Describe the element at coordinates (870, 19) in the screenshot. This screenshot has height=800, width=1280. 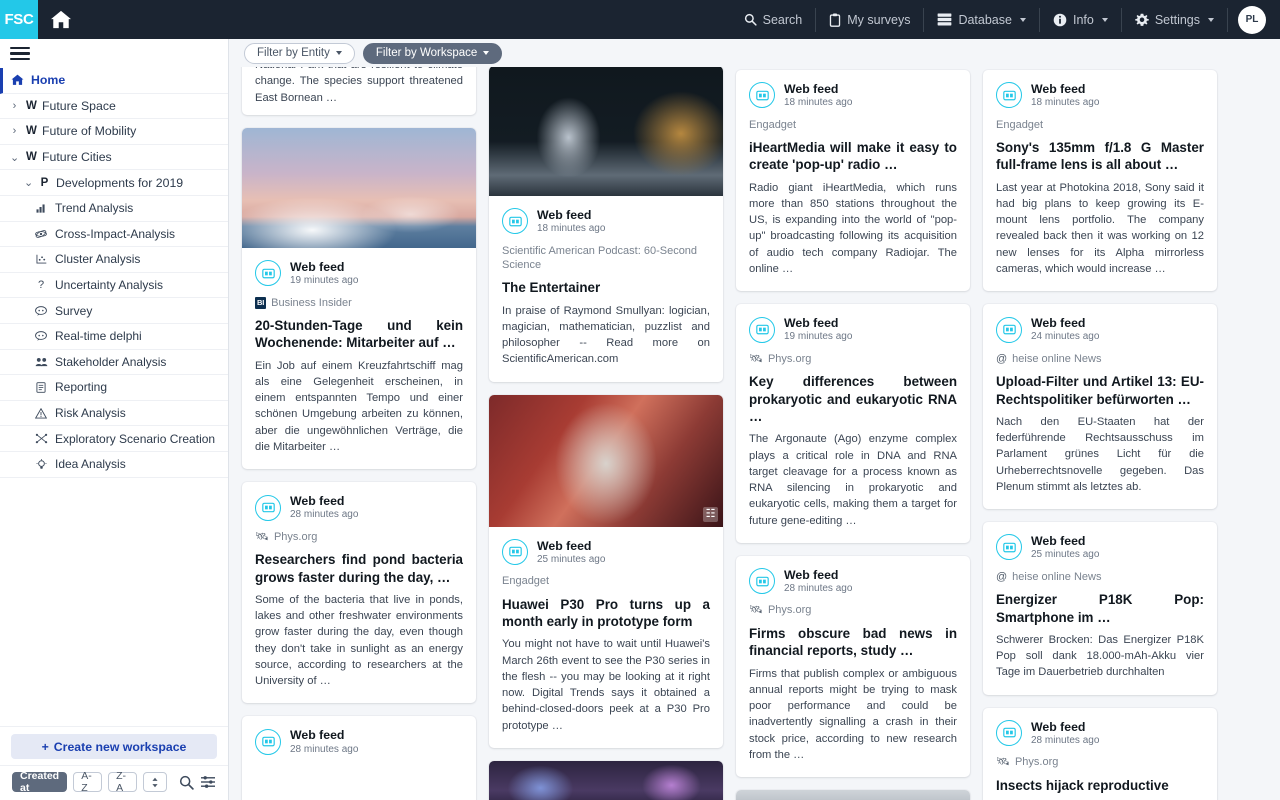
I see `nav-my-surveys: My surveys` at that location.